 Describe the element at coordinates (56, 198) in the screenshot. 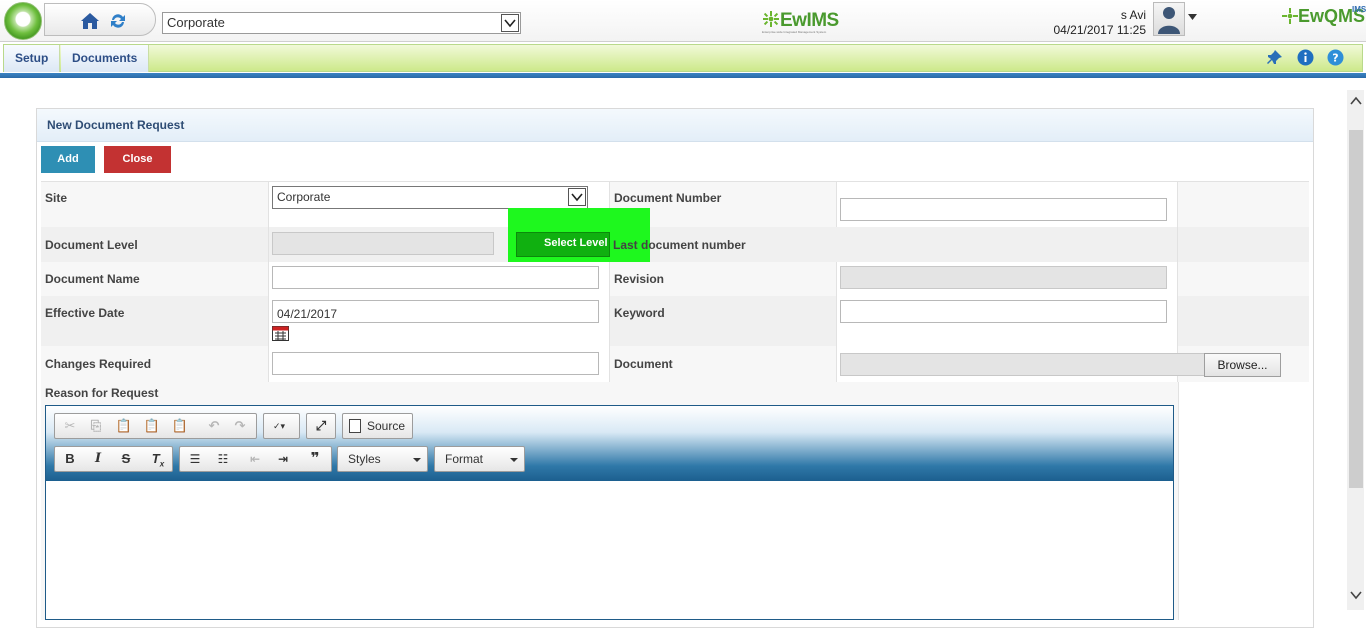

I see `site-label: Site` at that location.